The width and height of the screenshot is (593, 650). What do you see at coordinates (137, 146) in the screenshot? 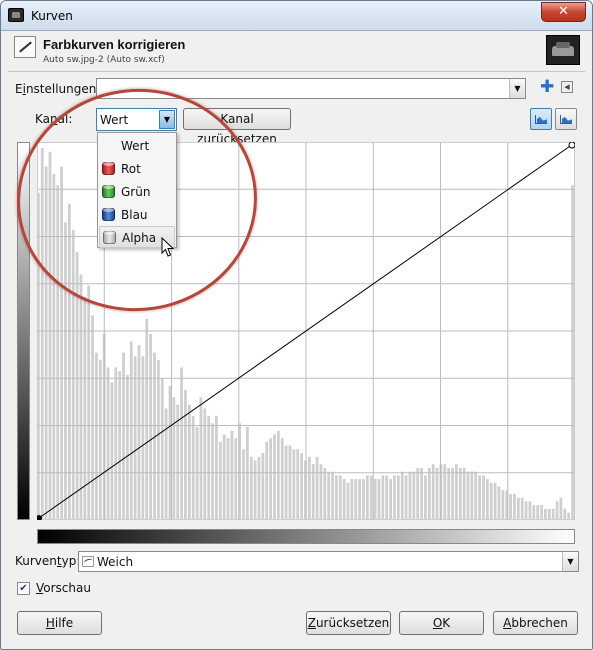
I see `channel-option-value: Wert` at bounding box center [137, 146].